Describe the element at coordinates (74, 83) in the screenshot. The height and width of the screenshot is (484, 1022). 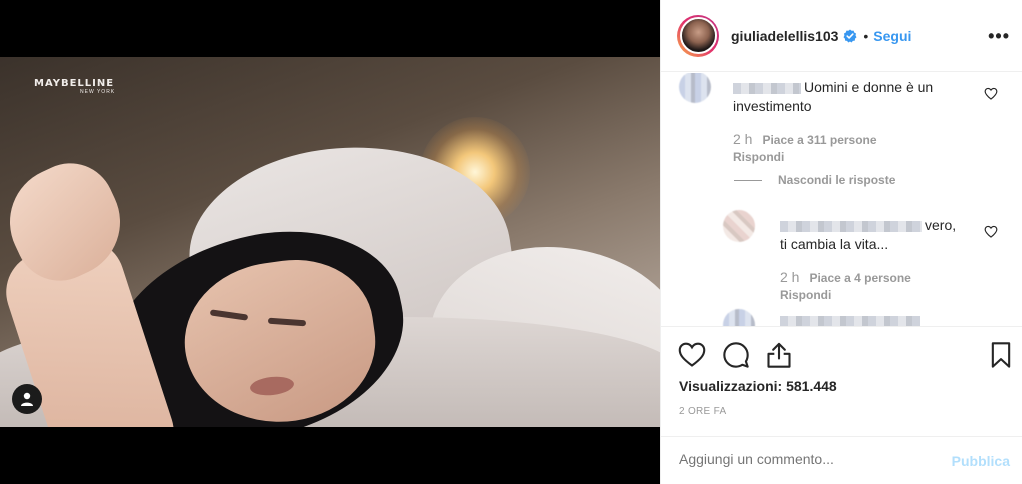
I see `brand-watermark: MAYBELLINE` at that location.